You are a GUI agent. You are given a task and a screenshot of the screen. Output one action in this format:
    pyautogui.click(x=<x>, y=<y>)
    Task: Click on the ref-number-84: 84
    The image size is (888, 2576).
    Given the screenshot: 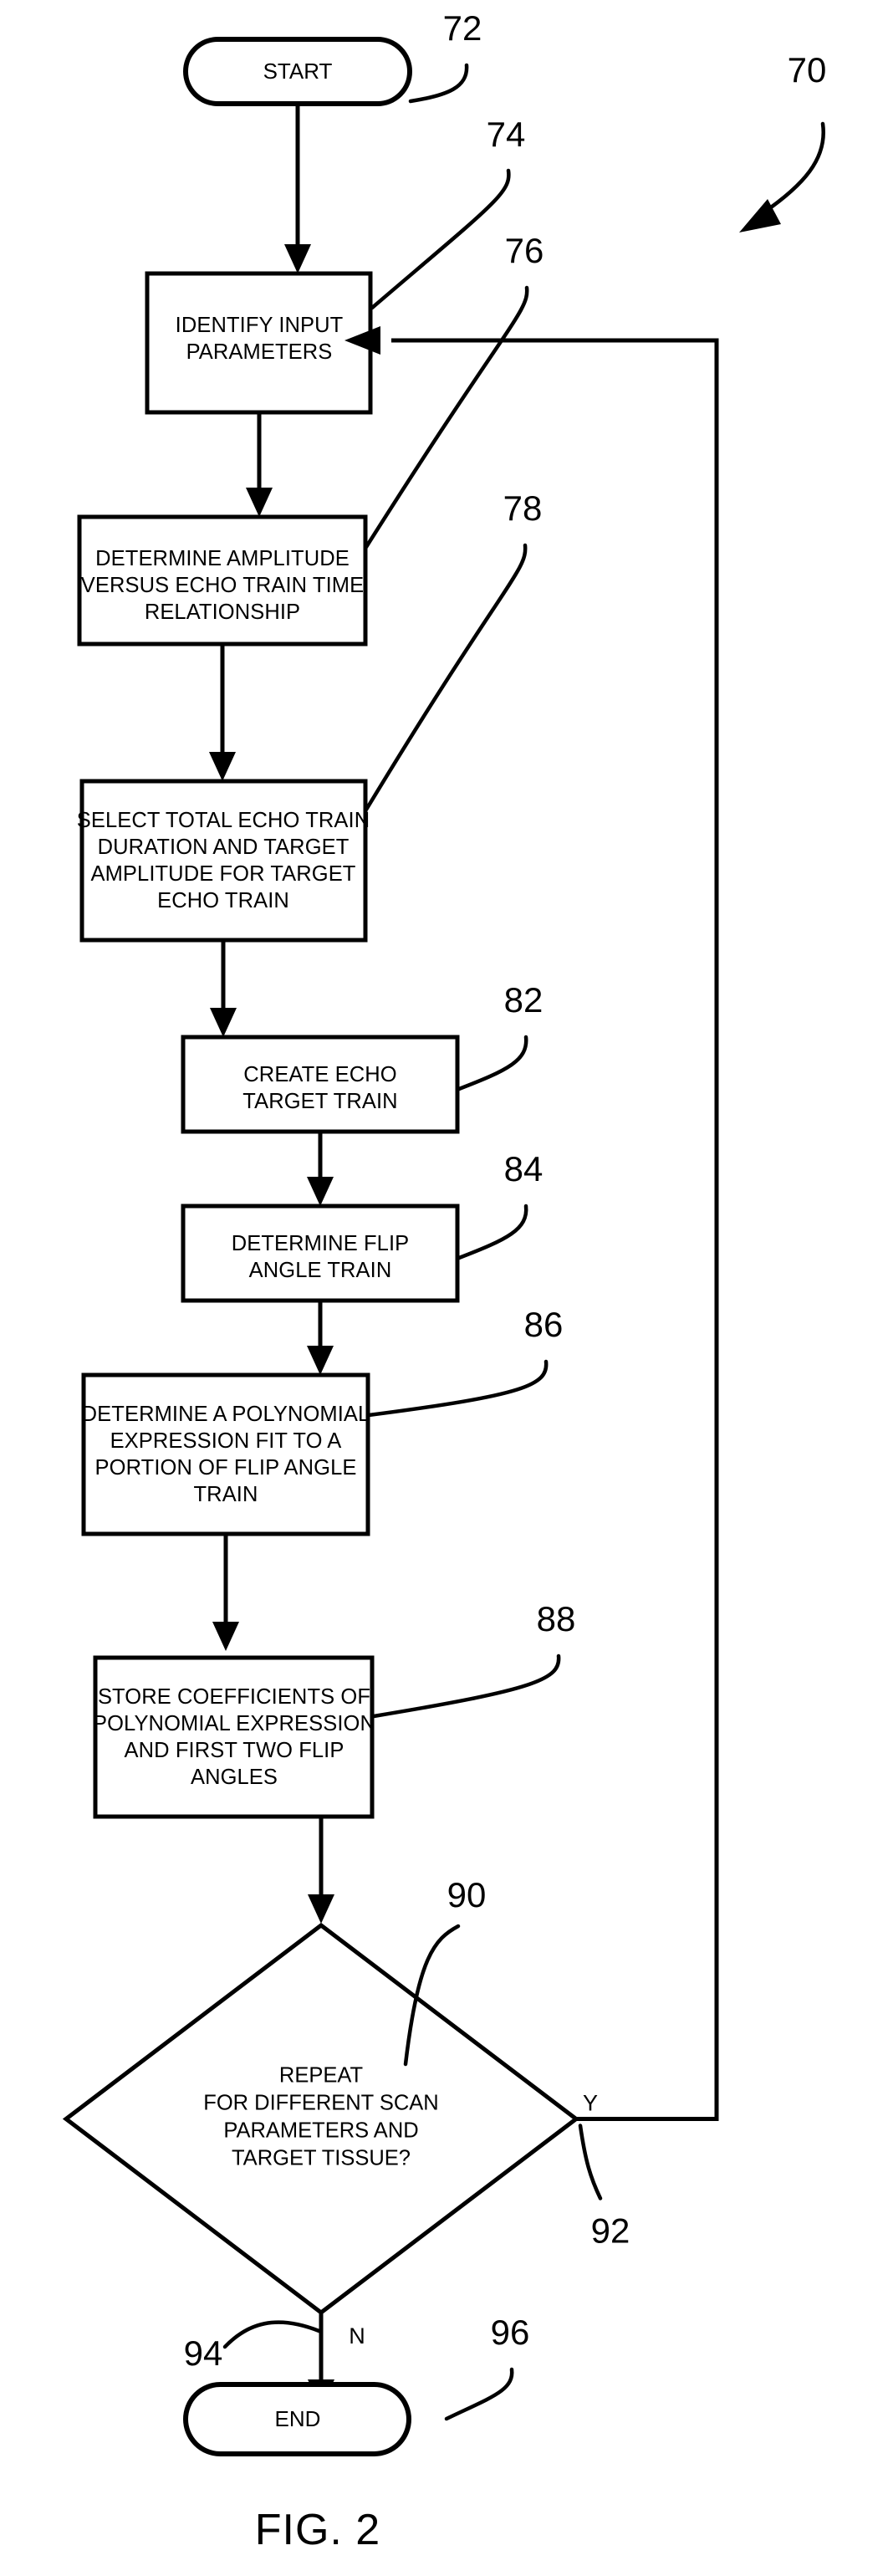 What is the action you would take?
    pyautogui.click(x=524, y=1168)
    